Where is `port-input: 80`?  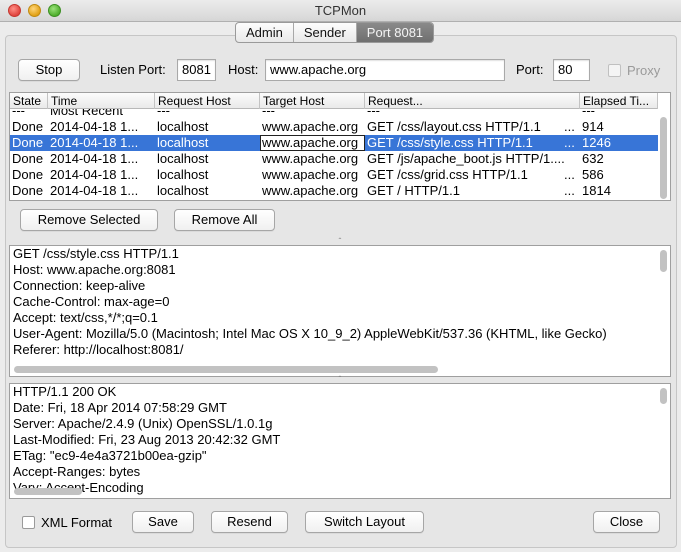 port-input: 80 is located at coordinates (571, 70).